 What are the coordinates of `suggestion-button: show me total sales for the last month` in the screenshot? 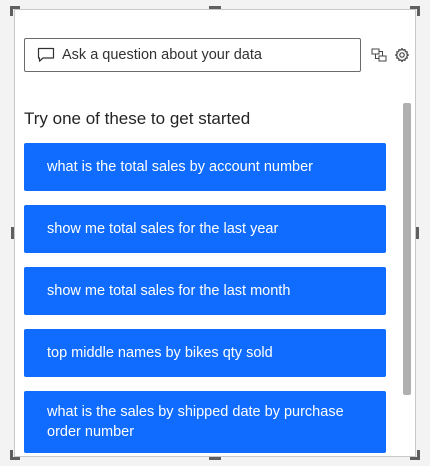 It's located at (205, 291).